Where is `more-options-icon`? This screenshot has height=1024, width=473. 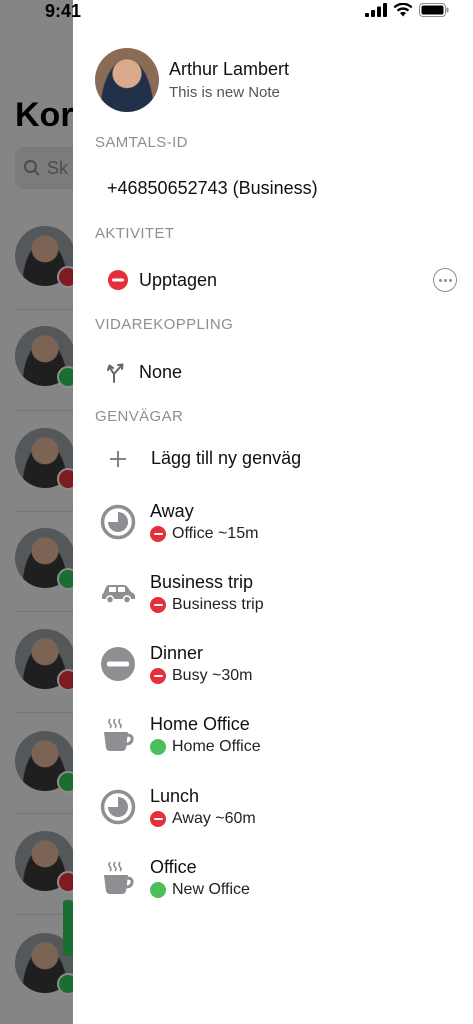 more-options-icon is located at coordinates (445, 280).